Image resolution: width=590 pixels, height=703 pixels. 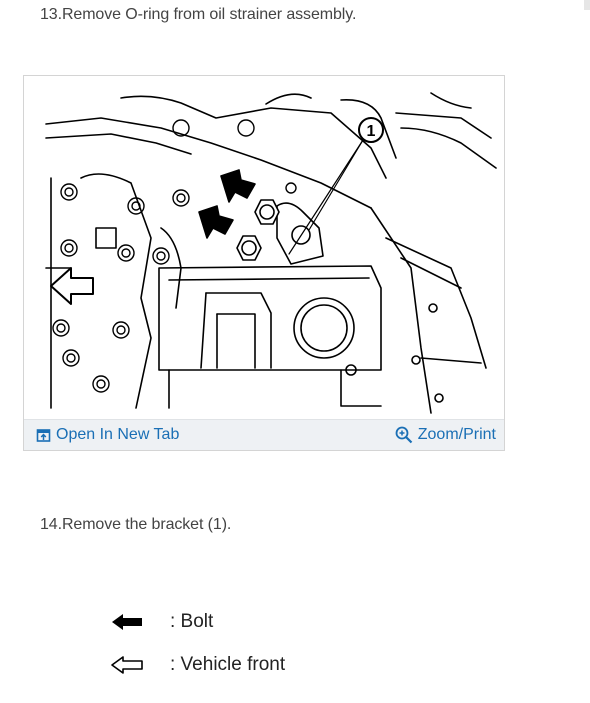 What do you see at coordinates (127, 665) in the screenshot?
I see `outline-arrow-left-icon` at bounding box center [127, 665].